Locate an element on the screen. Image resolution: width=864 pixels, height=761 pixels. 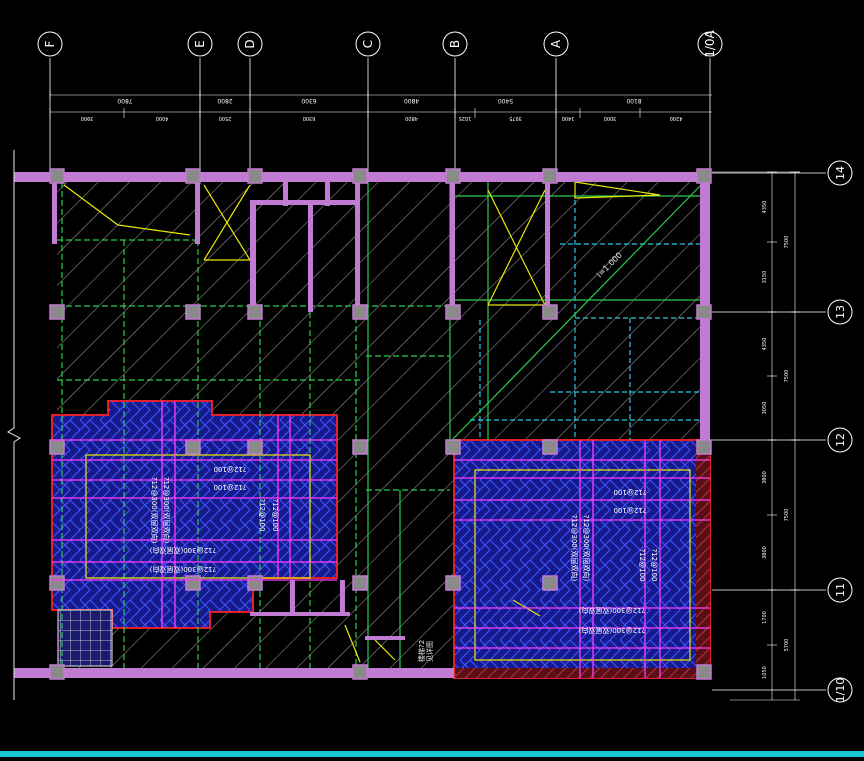
slab-zone-right is located at coordinates (582, 559).